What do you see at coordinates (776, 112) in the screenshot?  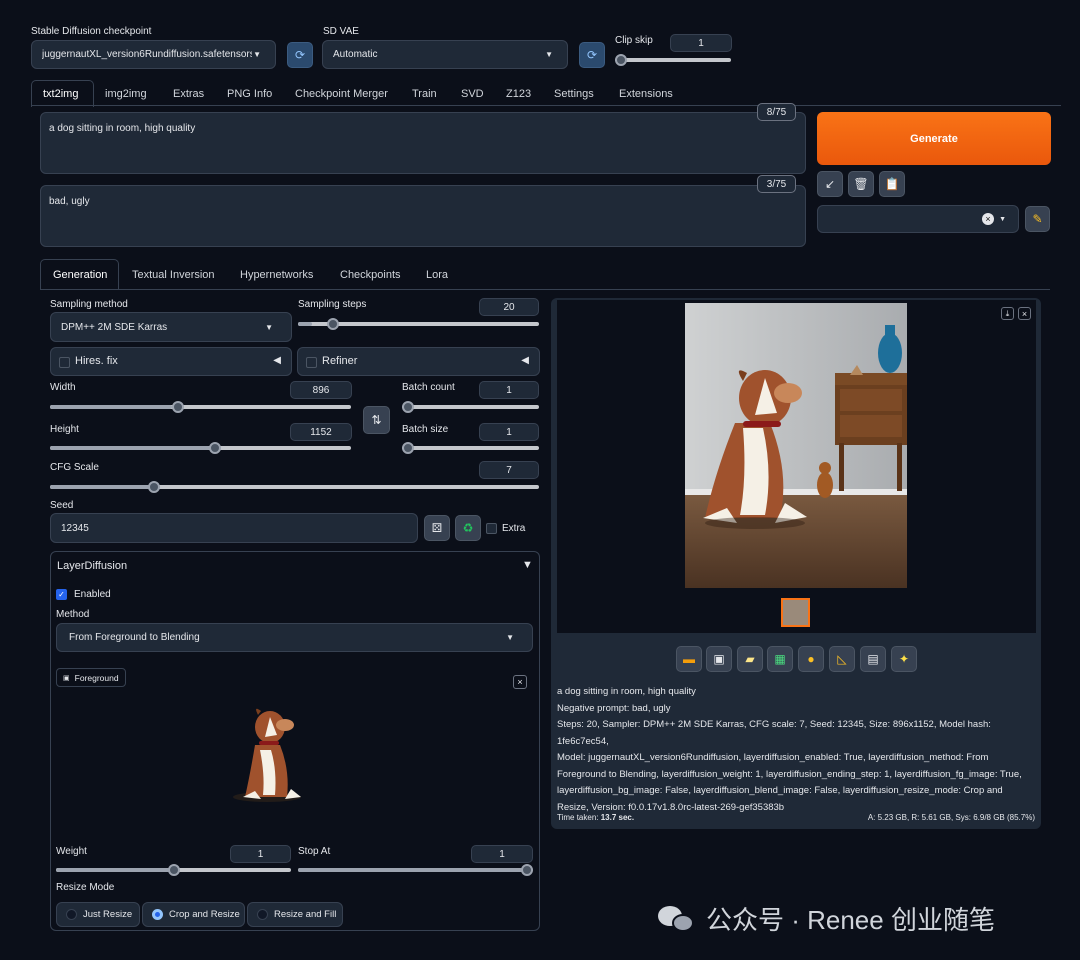 I see `prompt-token-counter: 8/75` at bounding box center [776, 112].